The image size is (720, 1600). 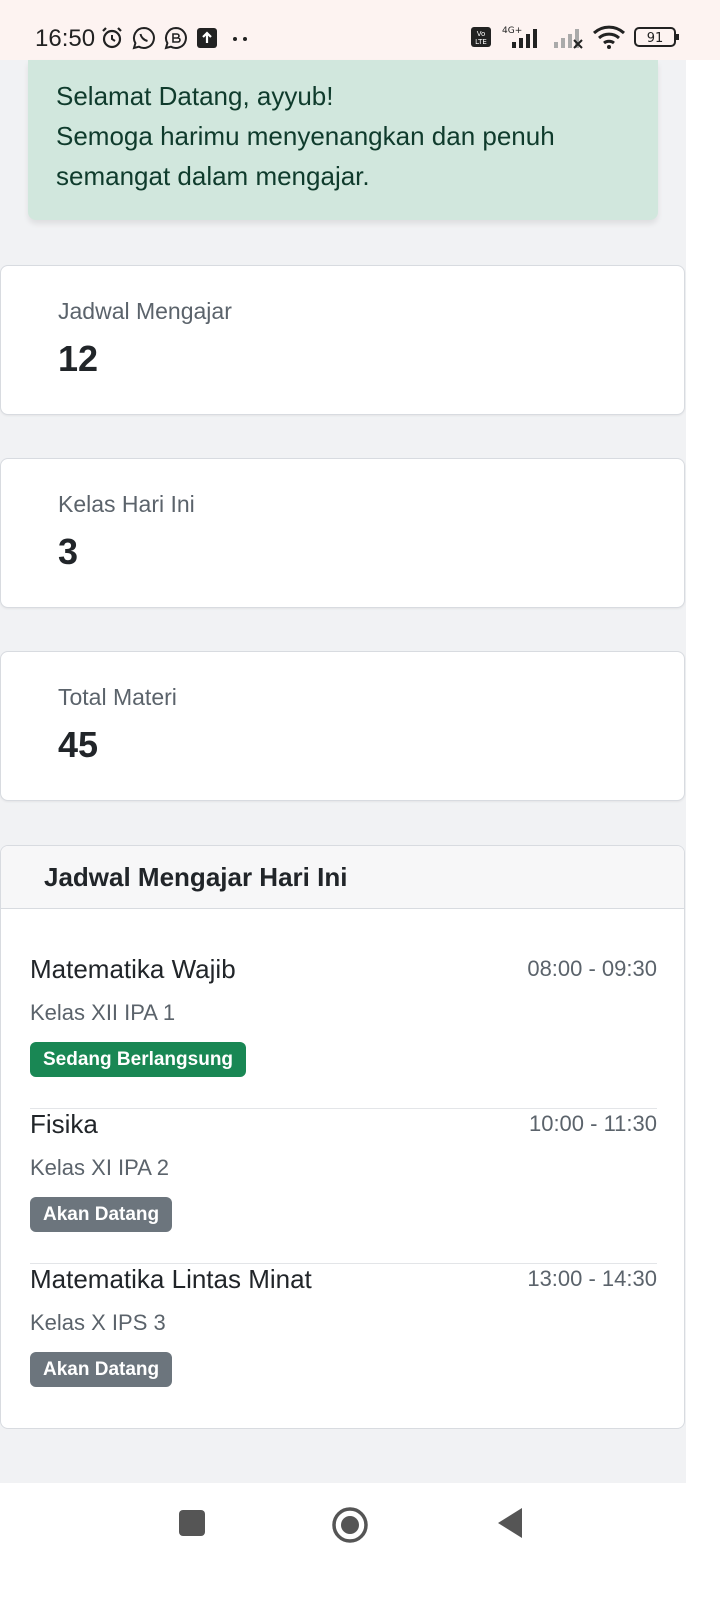 I want to click on schedule-subject: Matematika Lintas Minat, so click(x=171, y=1279).